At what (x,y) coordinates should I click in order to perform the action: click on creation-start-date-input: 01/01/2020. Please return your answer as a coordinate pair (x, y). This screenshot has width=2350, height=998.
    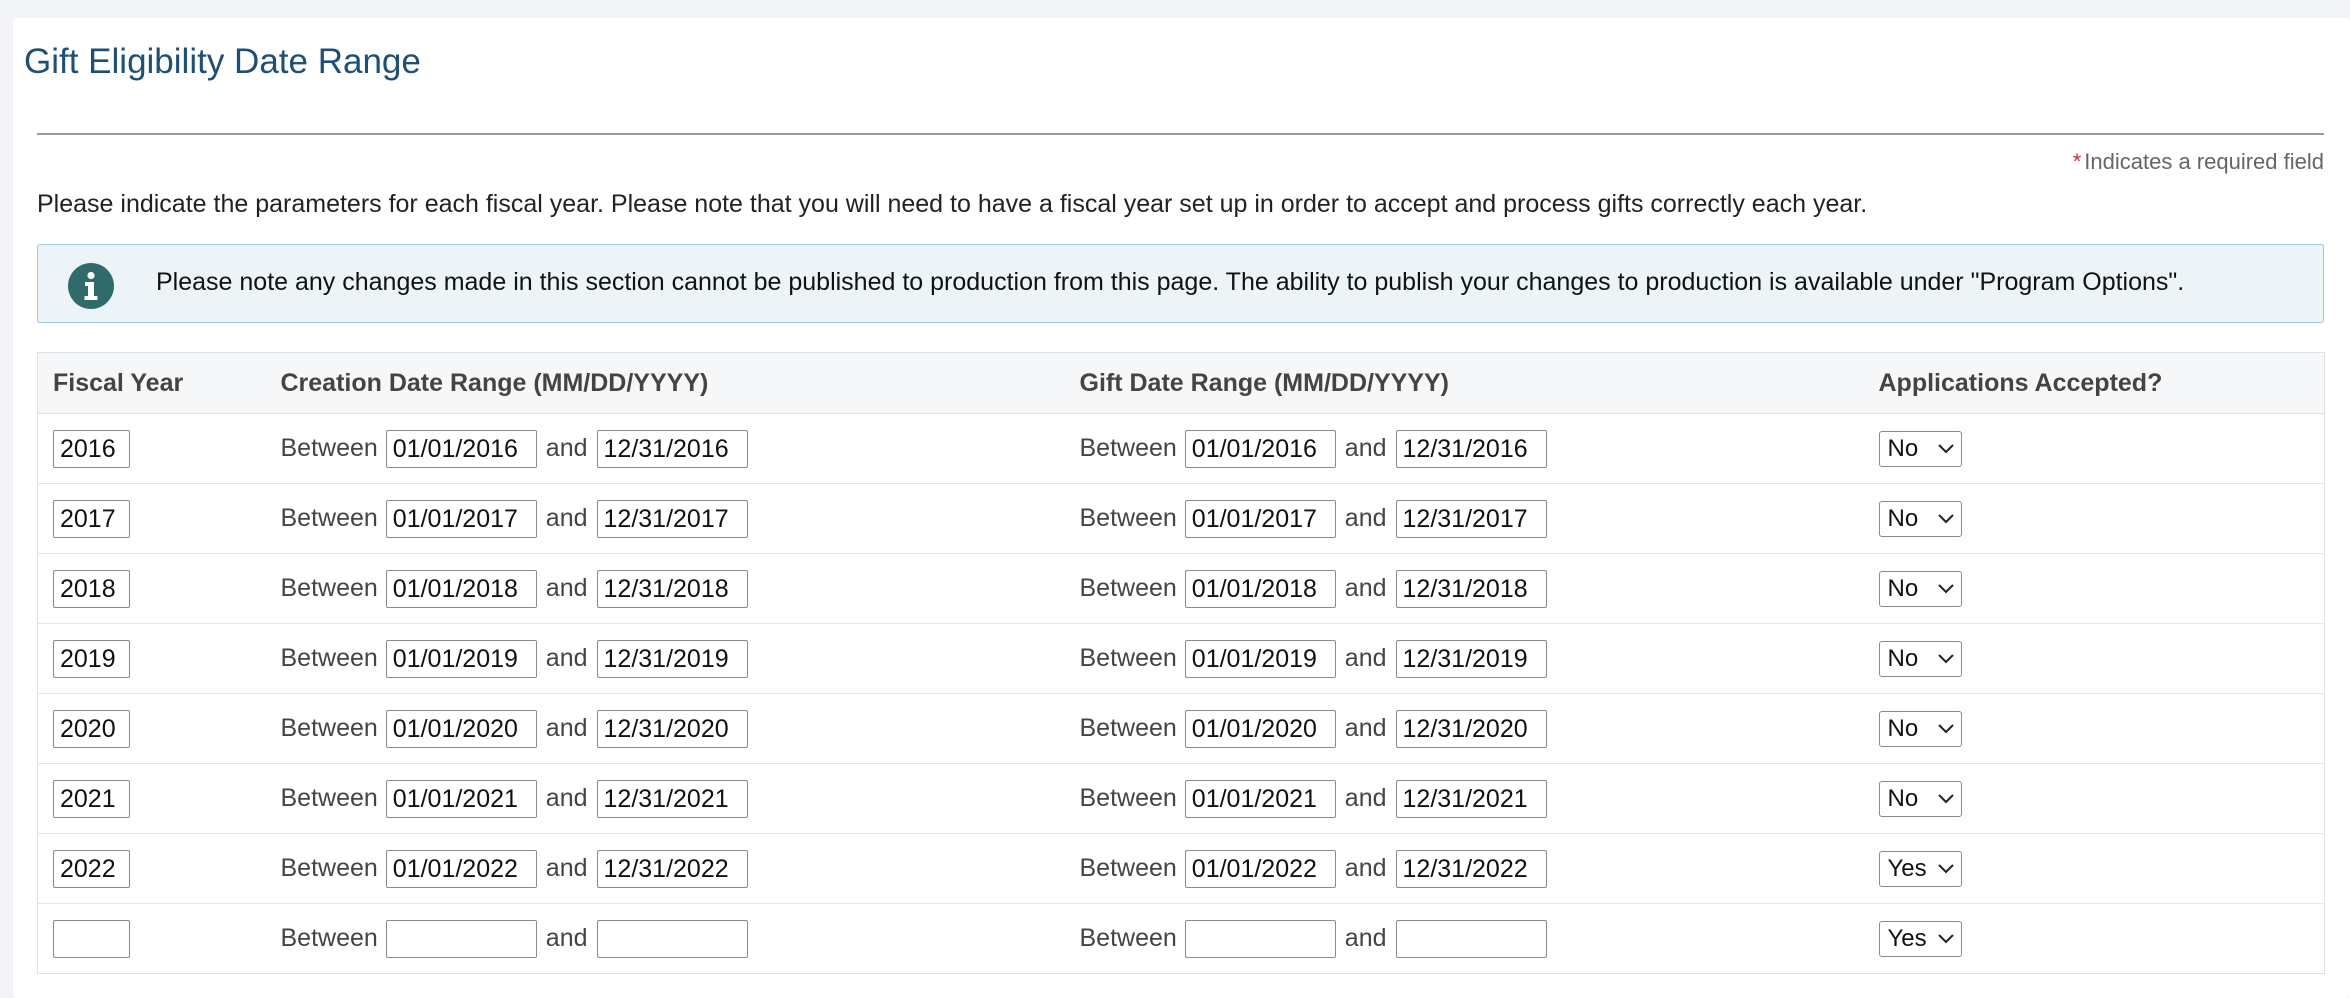
    Looking at the image, I should click on (461, 728).